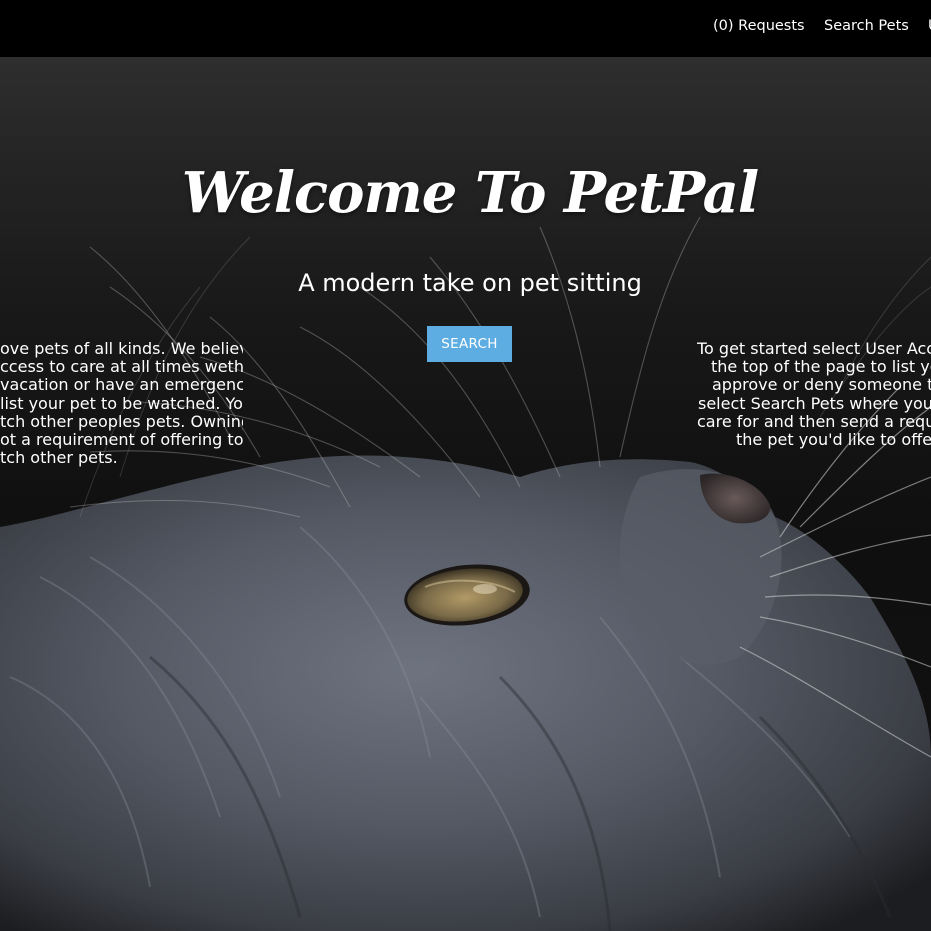 The image size is (931, 931). I want to click on intro-left-line: ot a requirement of offering to, so click(121, 440).